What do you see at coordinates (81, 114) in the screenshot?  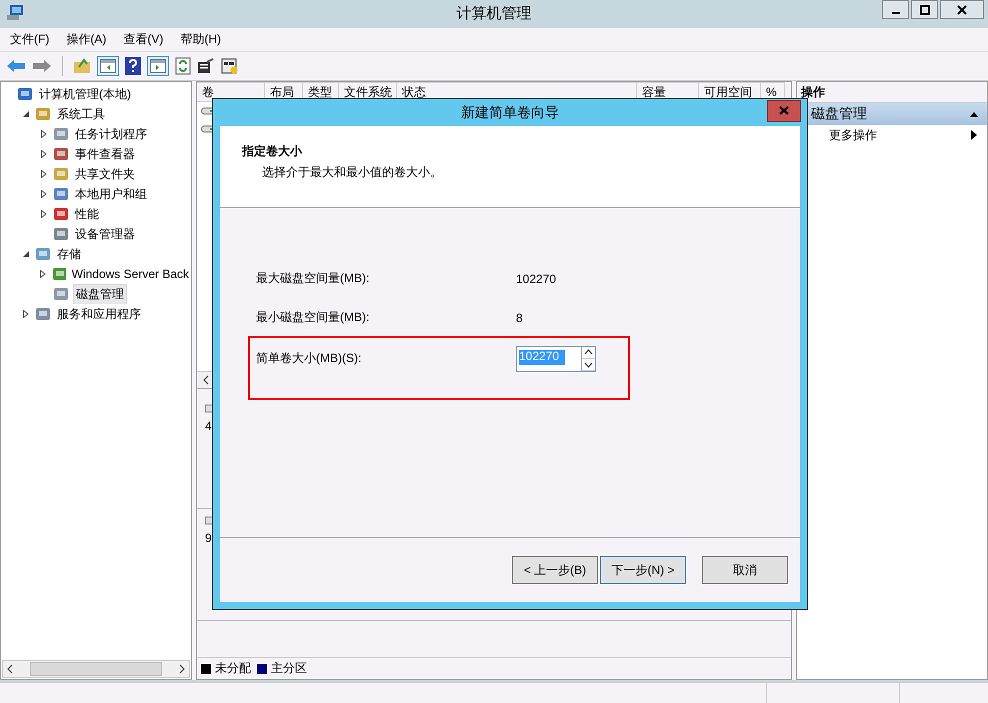 I see `tree-item: 系统工具` at bounding box center [81, 114].